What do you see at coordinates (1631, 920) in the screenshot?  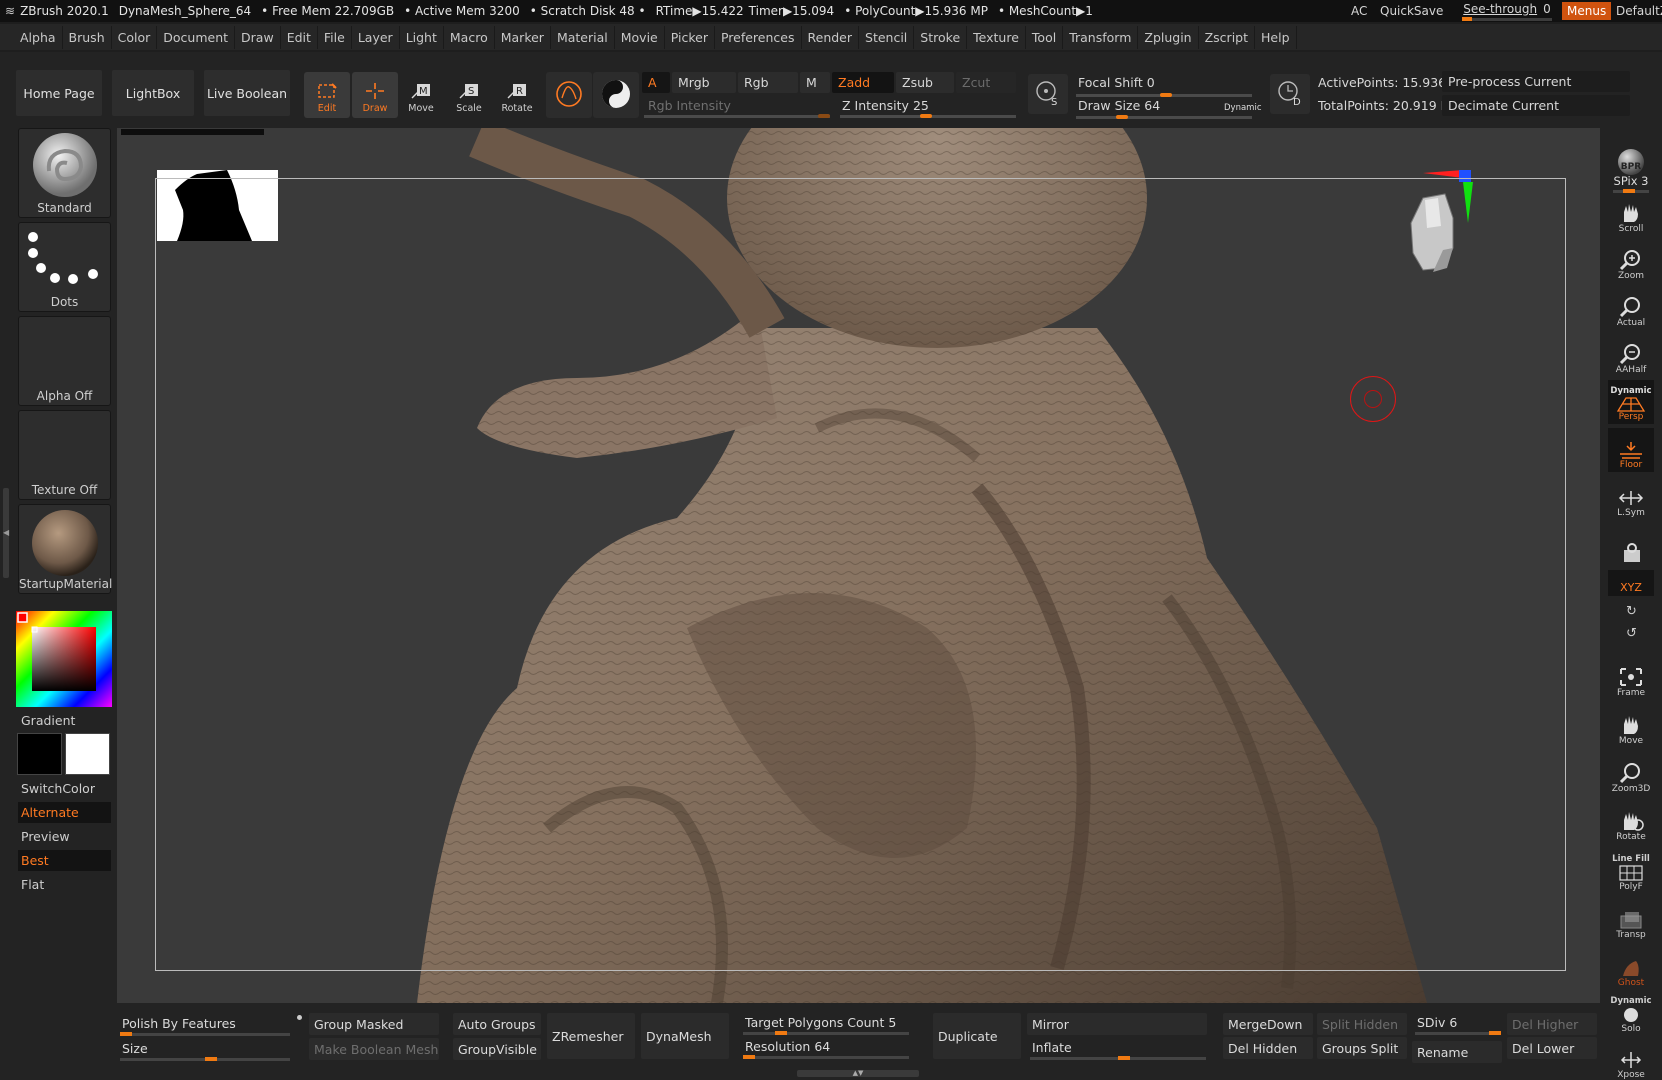 I see `transp-button: Transp` at bounding box center [1631, 920].